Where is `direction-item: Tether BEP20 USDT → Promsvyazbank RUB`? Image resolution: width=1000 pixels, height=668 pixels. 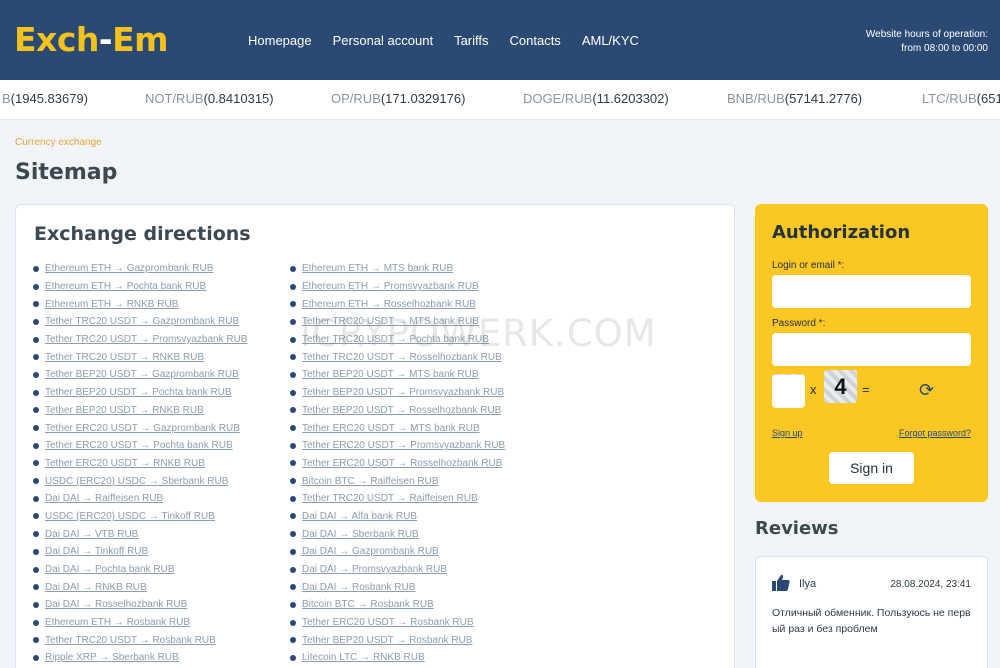 direction-item: Tether BEP20 USDT → Promsvyazbank RUB is located at coordinates (397, 393).